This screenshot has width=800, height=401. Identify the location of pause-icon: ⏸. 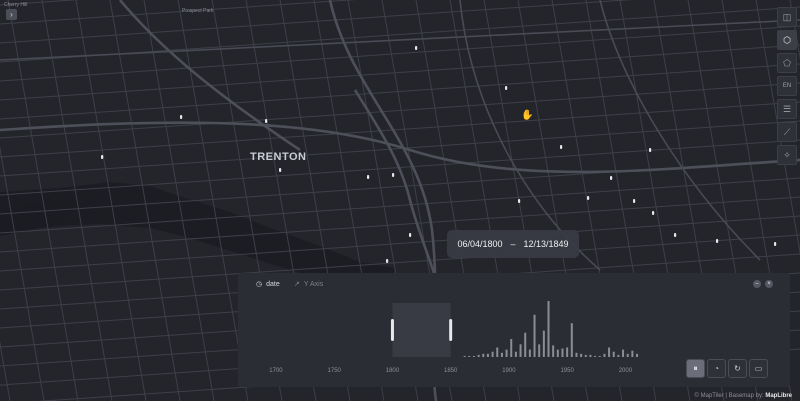
(695, 368).